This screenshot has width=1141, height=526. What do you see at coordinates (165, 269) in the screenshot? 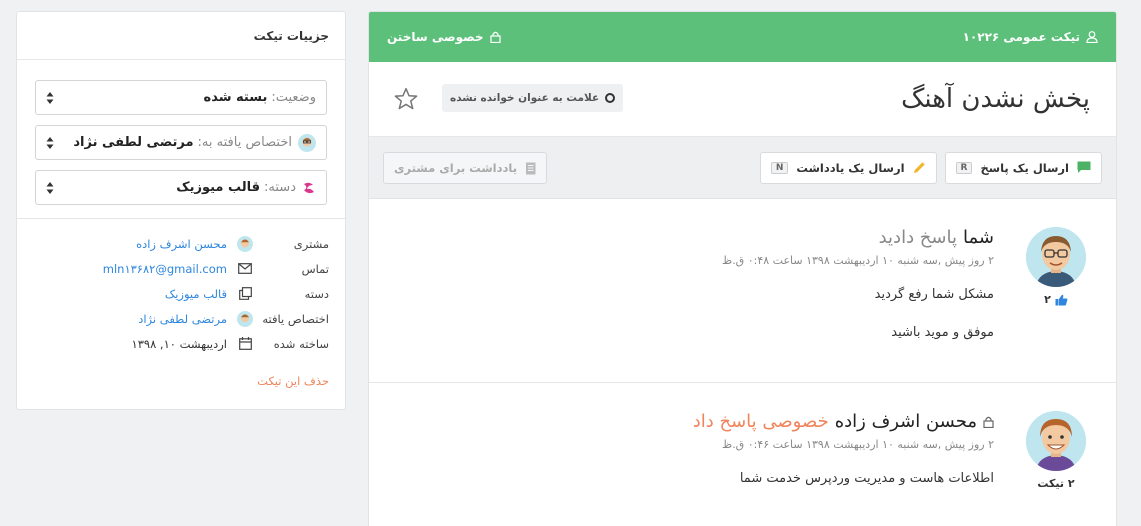
I see `meta-contact-link: mln۱۳۶۸۲@gmail.com` at bounding box center [165, 269].